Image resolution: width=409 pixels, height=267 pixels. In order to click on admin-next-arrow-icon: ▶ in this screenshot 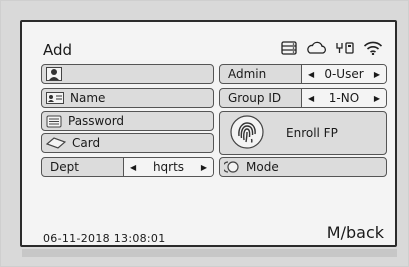, I will do `click(377, 74)`.